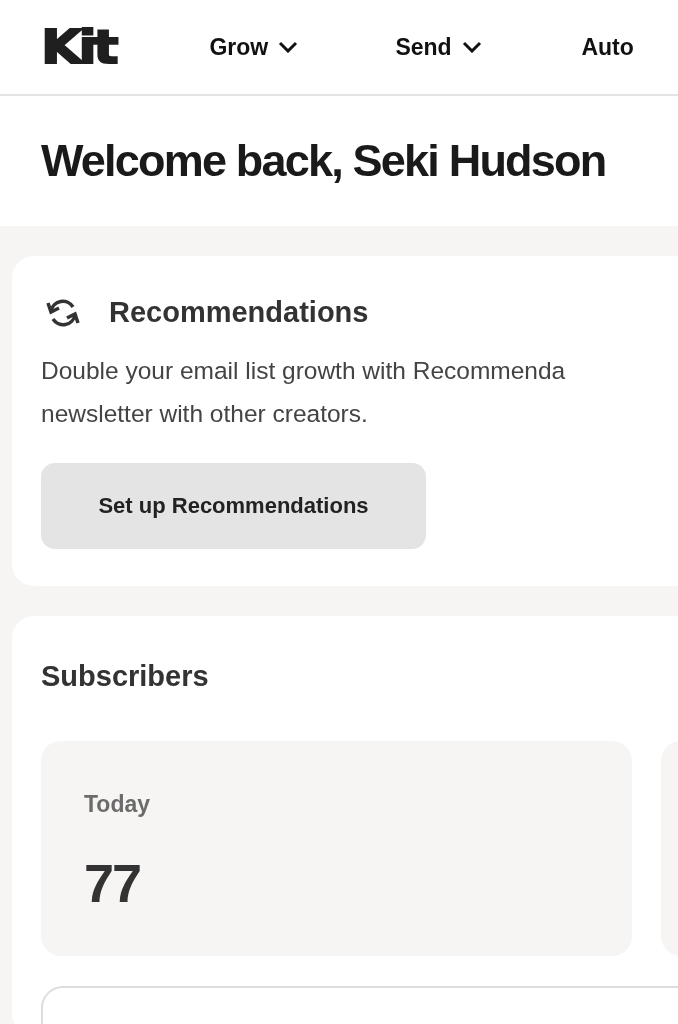  Describe the element at coordinates (304, 392) in the screenshot. I see `description-text: Double your email list growth with Recommenda newsletter with other creators.` at that location.